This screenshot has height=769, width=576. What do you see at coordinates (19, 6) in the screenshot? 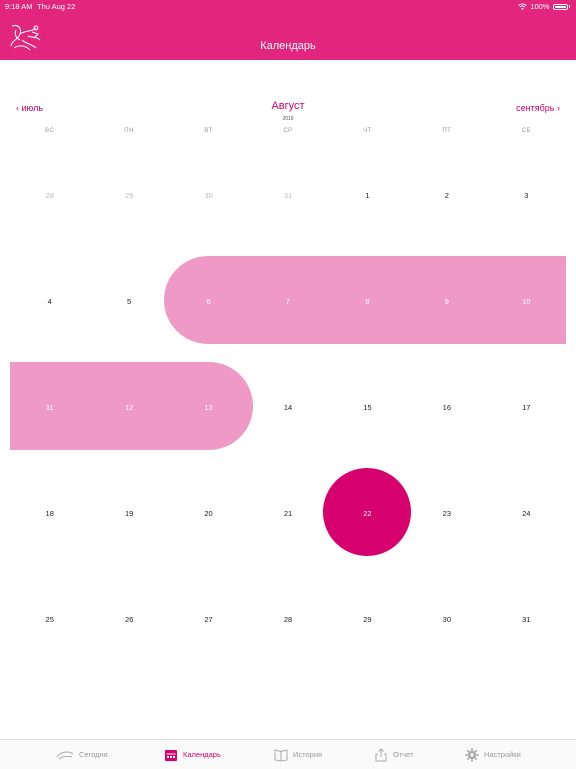
I see `status-time: 9:18 AM` at bounding box center [19, 6].